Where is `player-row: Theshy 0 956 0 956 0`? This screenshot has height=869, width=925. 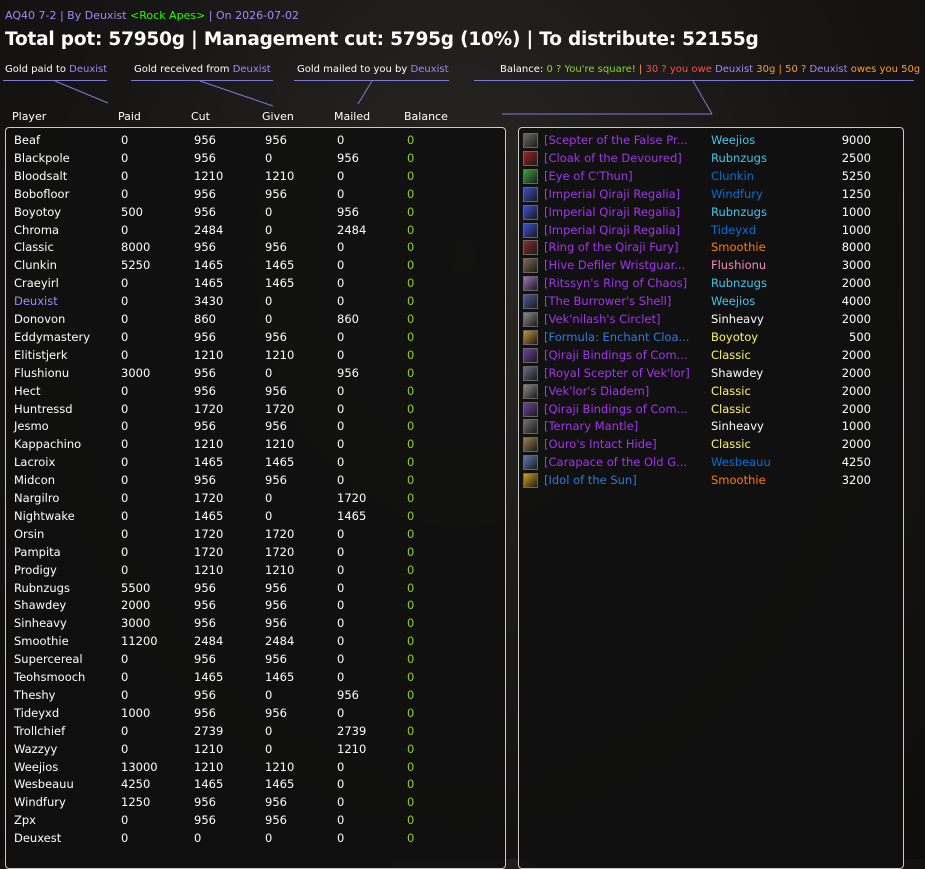
player-row: Theshy 0 956 0 956 0 is located at coordinates (255, 696).